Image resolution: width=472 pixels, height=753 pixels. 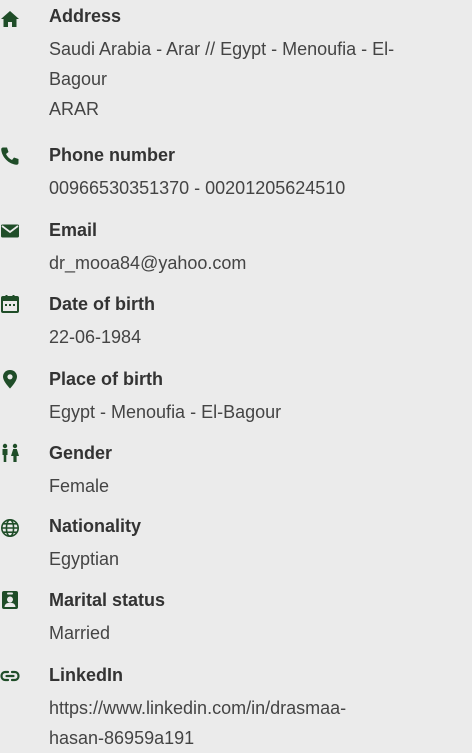 What do you see at coordinates (107, 600) in the screenshot?
I see `marital-status-label: Marital status` at bounding box center [107, 600].